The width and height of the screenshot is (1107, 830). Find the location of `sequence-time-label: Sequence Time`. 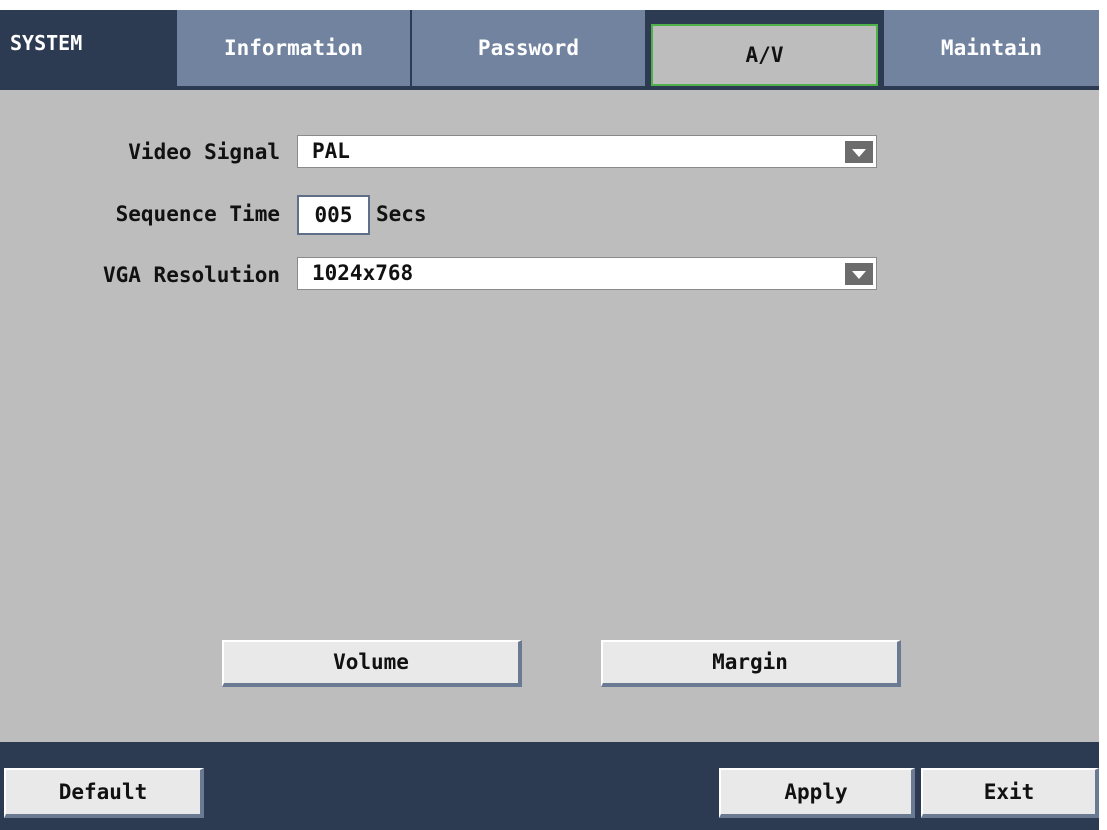

sequence-time-label: Sequence Time is located at coordinates (197, 214).